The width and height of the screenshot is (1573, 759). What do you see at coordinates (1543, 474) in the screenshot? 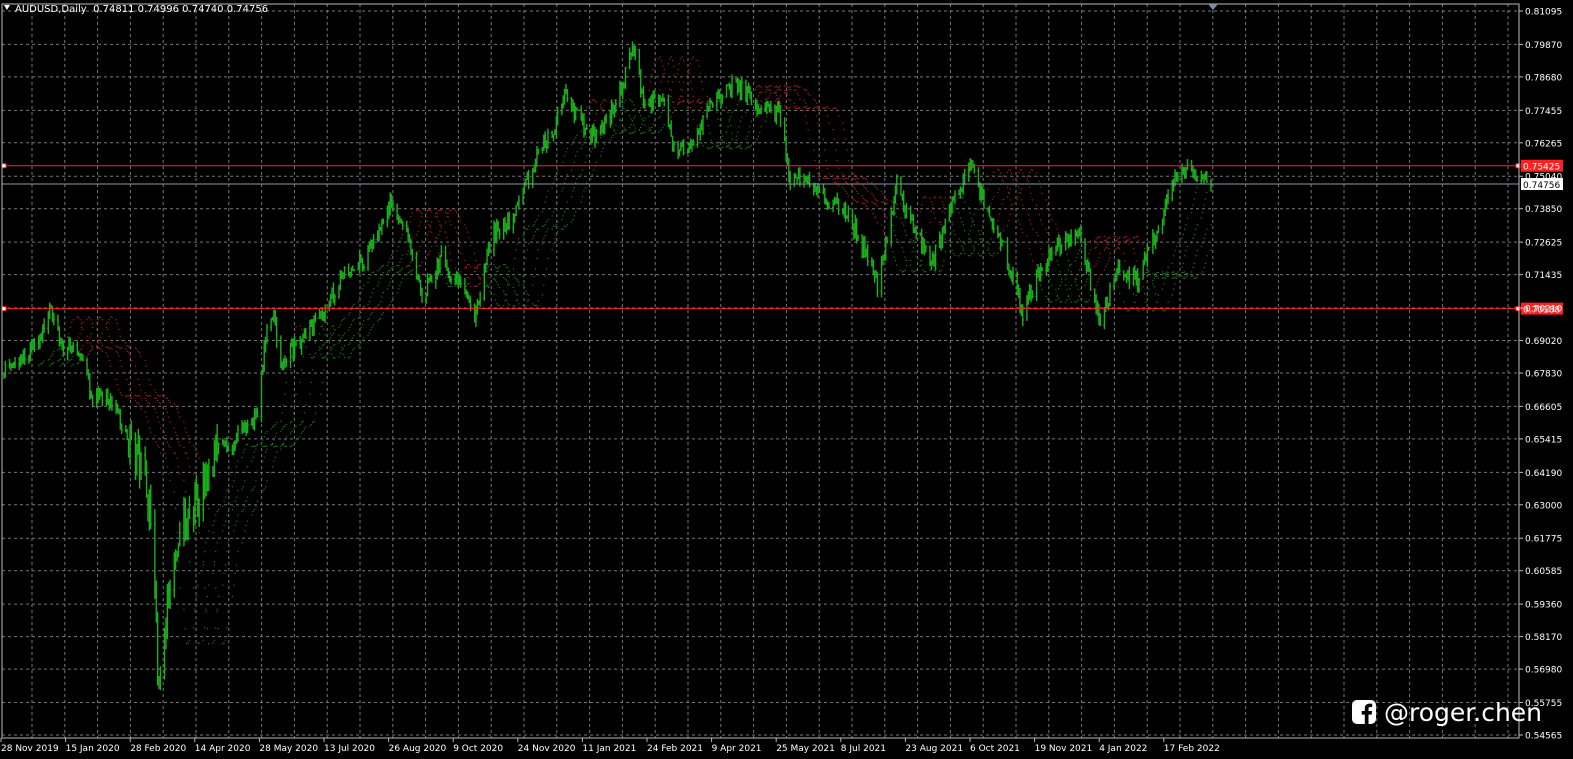
I see `y-tick-label: 0.64190` at bounding box center [1543, 474].